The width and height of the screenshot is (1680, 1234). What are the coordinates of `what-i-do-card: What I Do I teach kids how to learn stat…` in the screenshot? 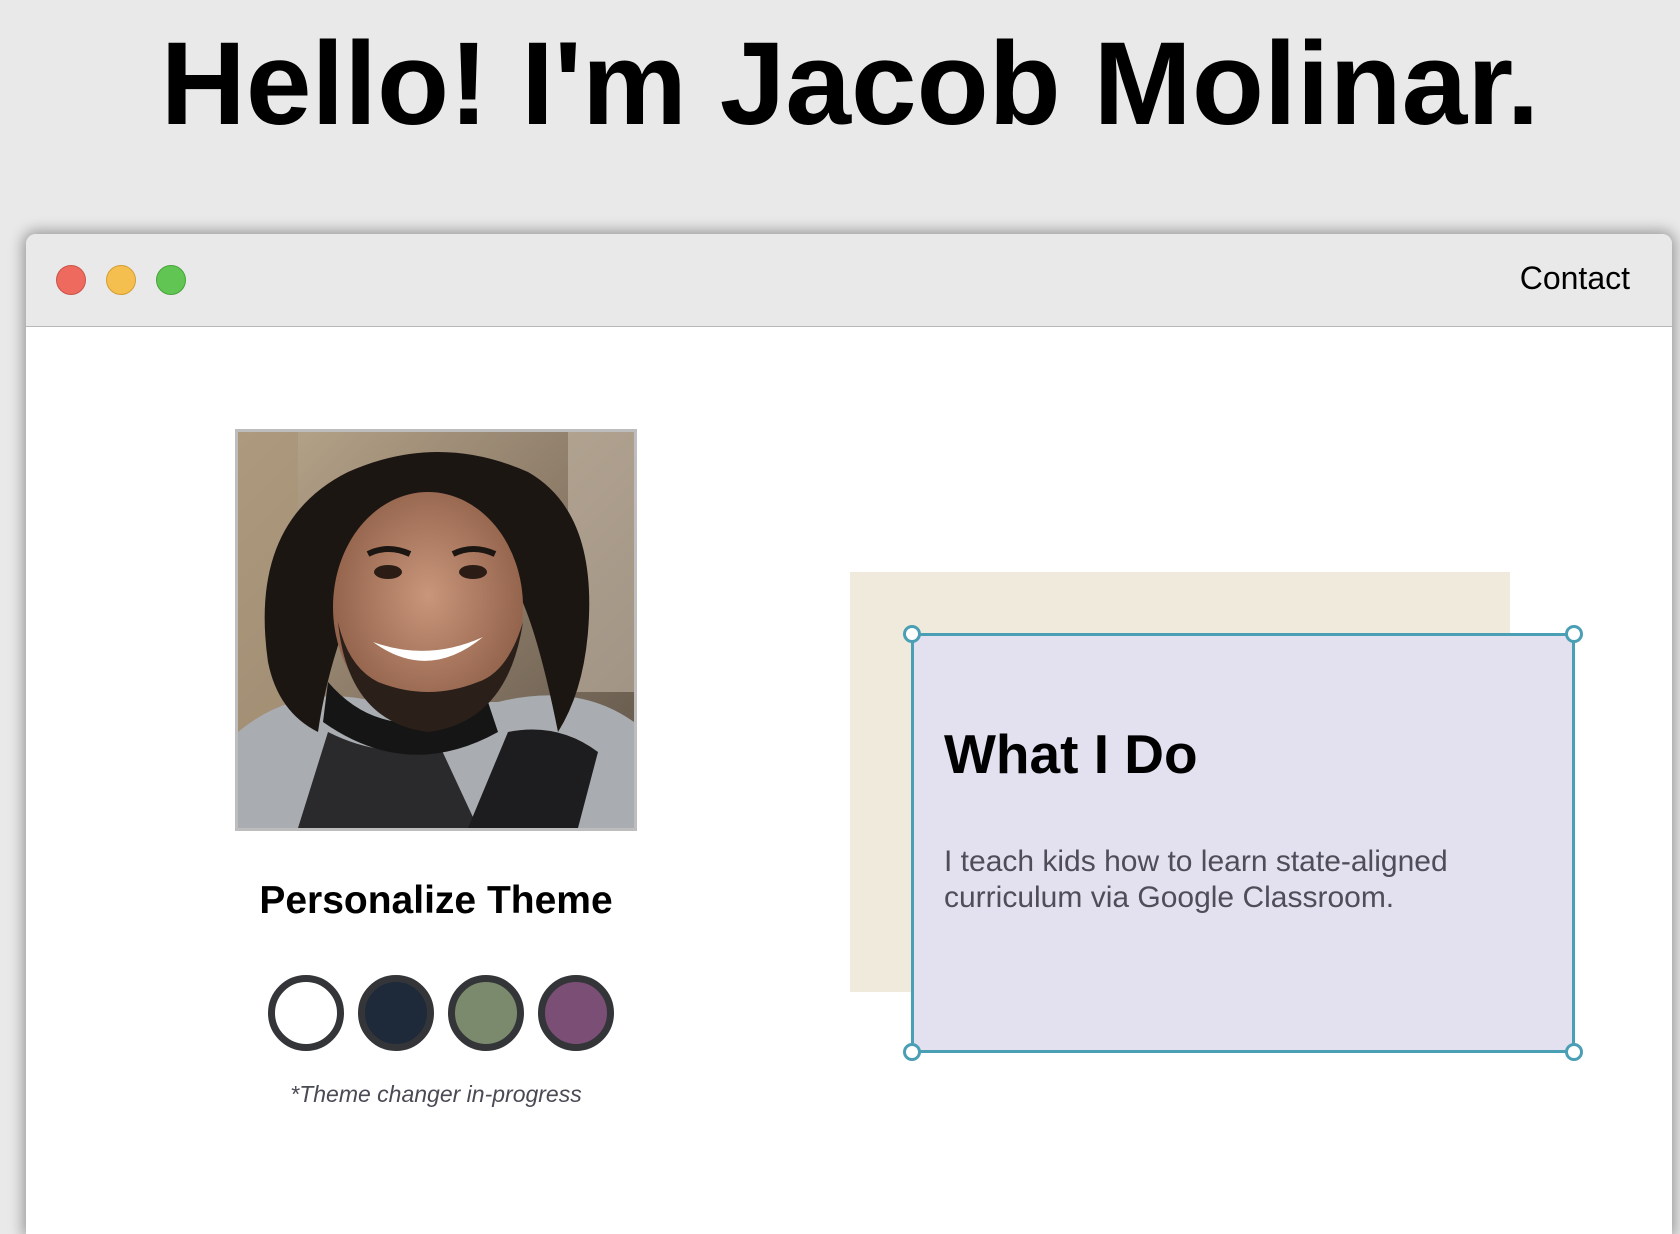 It's located at (1243, 843).